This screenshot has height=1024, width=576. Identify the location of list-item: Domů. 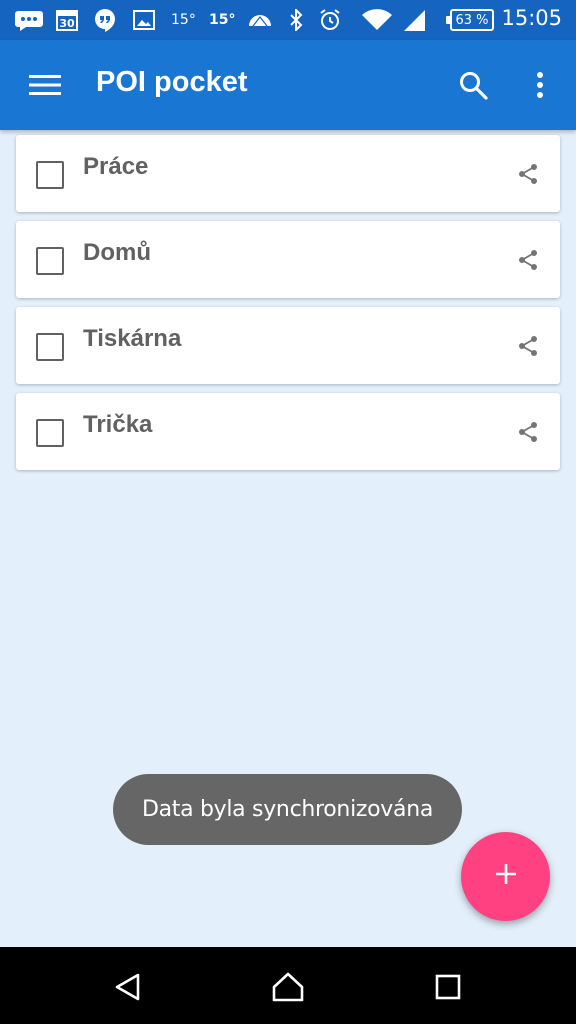
(288, 259).